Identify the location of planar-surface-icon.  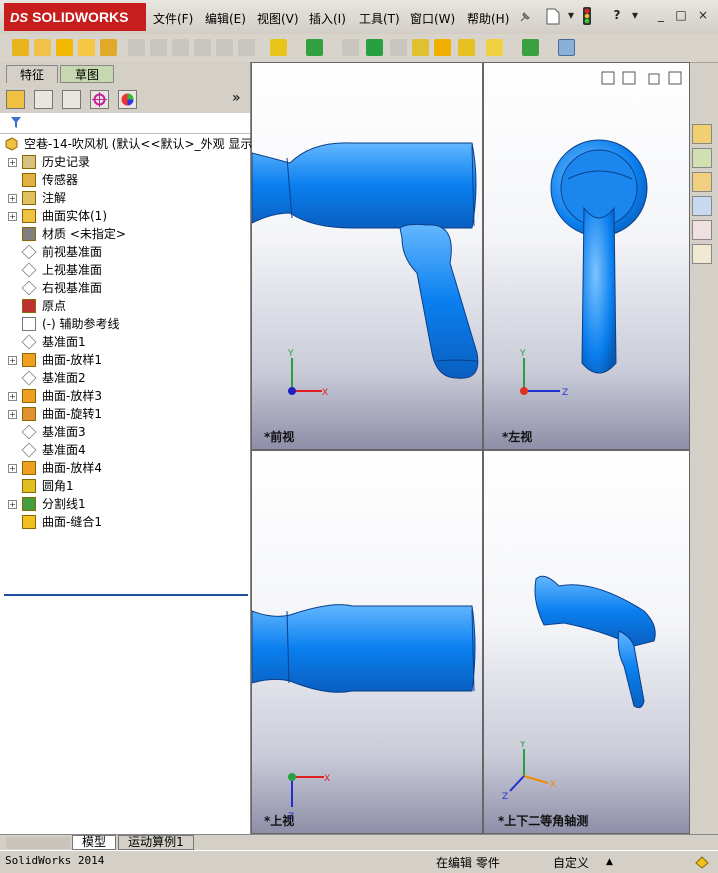
(158, 47).